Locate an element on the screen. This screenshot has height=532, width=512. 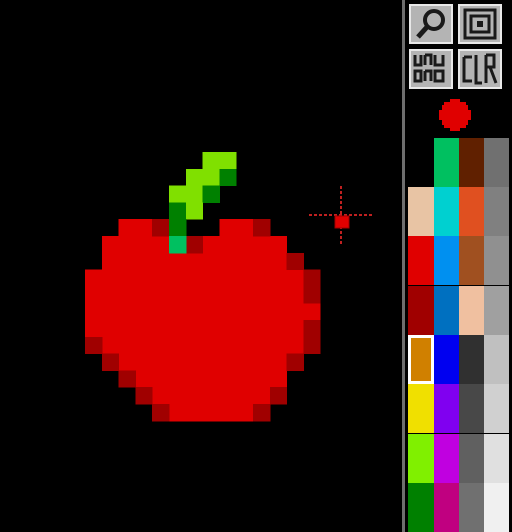
magnifier-icon is located at coordinates (430, 24).